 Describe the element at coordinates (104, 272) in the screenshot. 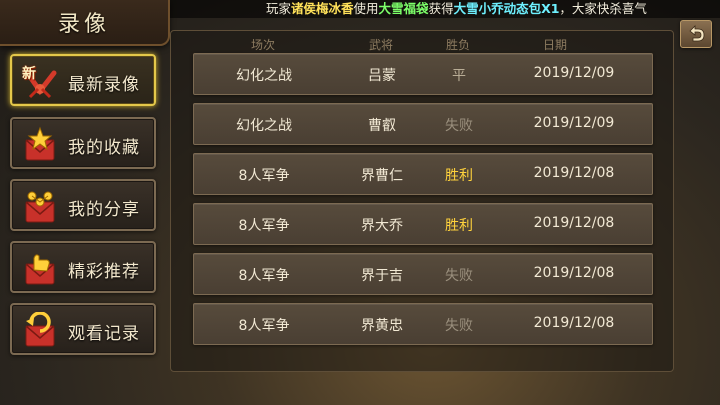

I see `sidebar-item-label: 精彩推荐` at that location.